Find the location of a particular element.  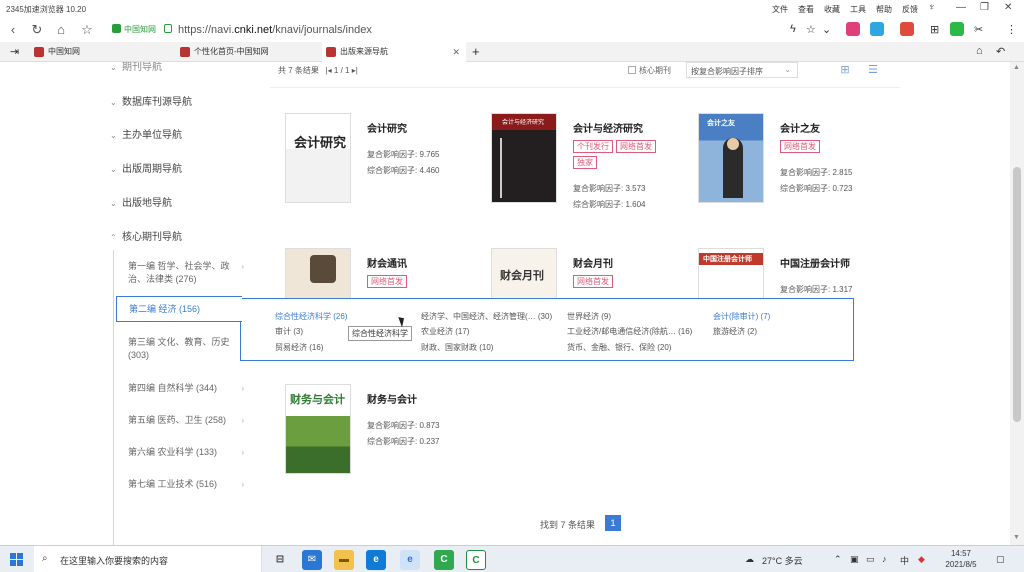

last-page-icon: ▸| is located at coordinates (355, 70).